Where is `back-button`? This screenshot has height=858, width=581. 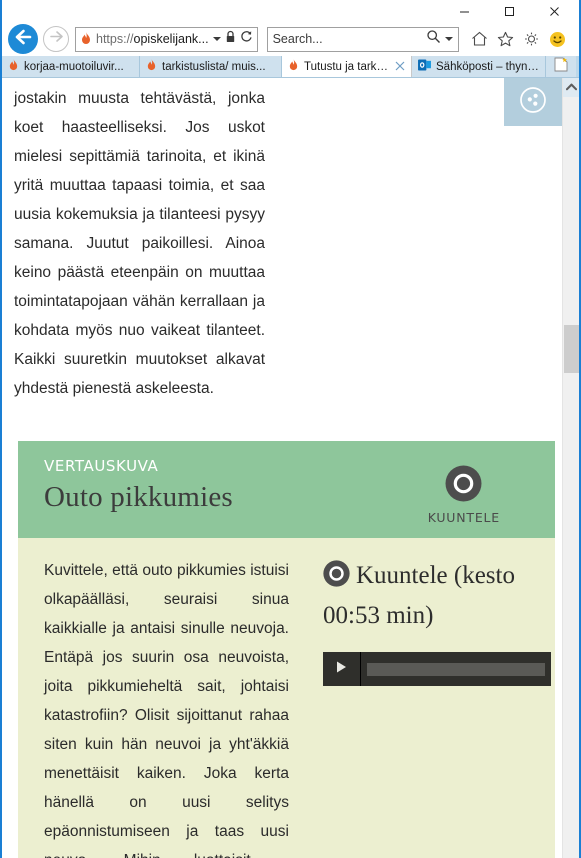
back-button is located at coordinates (23, 39).